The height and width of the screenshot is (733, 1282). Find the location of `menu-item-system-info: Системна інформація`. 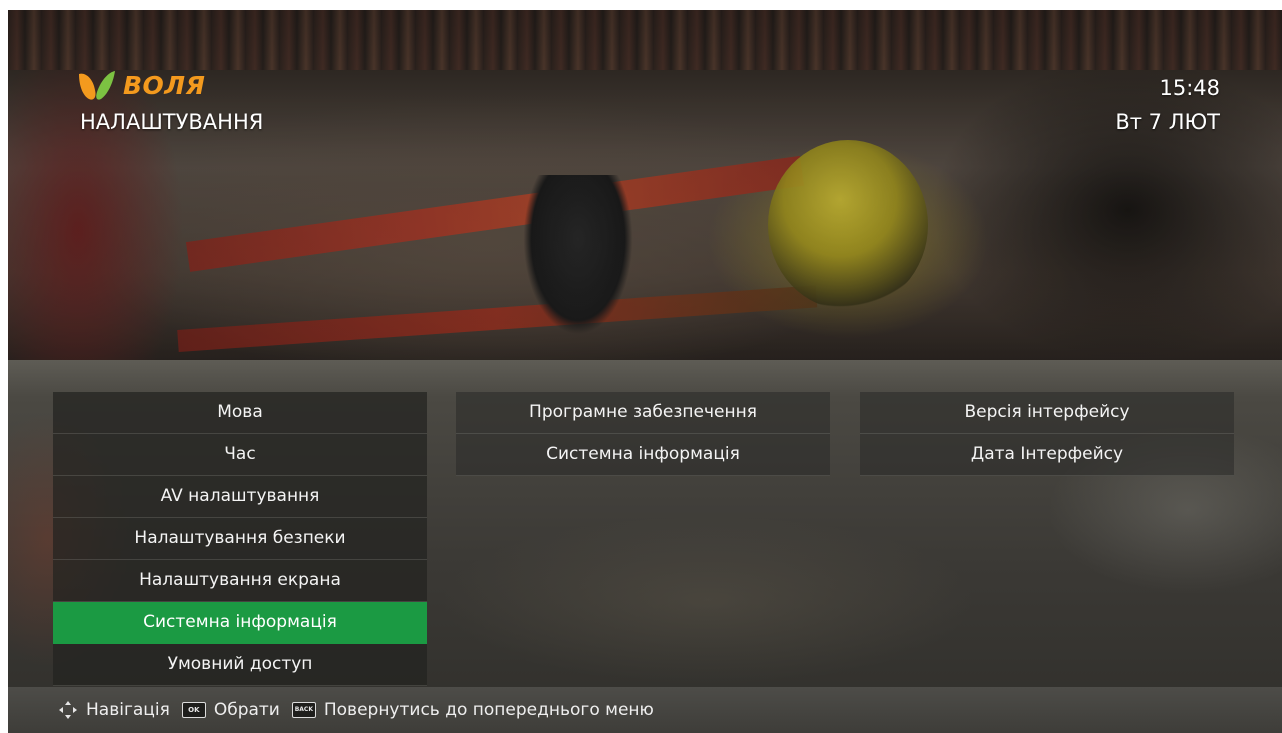

menu-item-system-info: Системна інформація is located at coordinates (240, 623).